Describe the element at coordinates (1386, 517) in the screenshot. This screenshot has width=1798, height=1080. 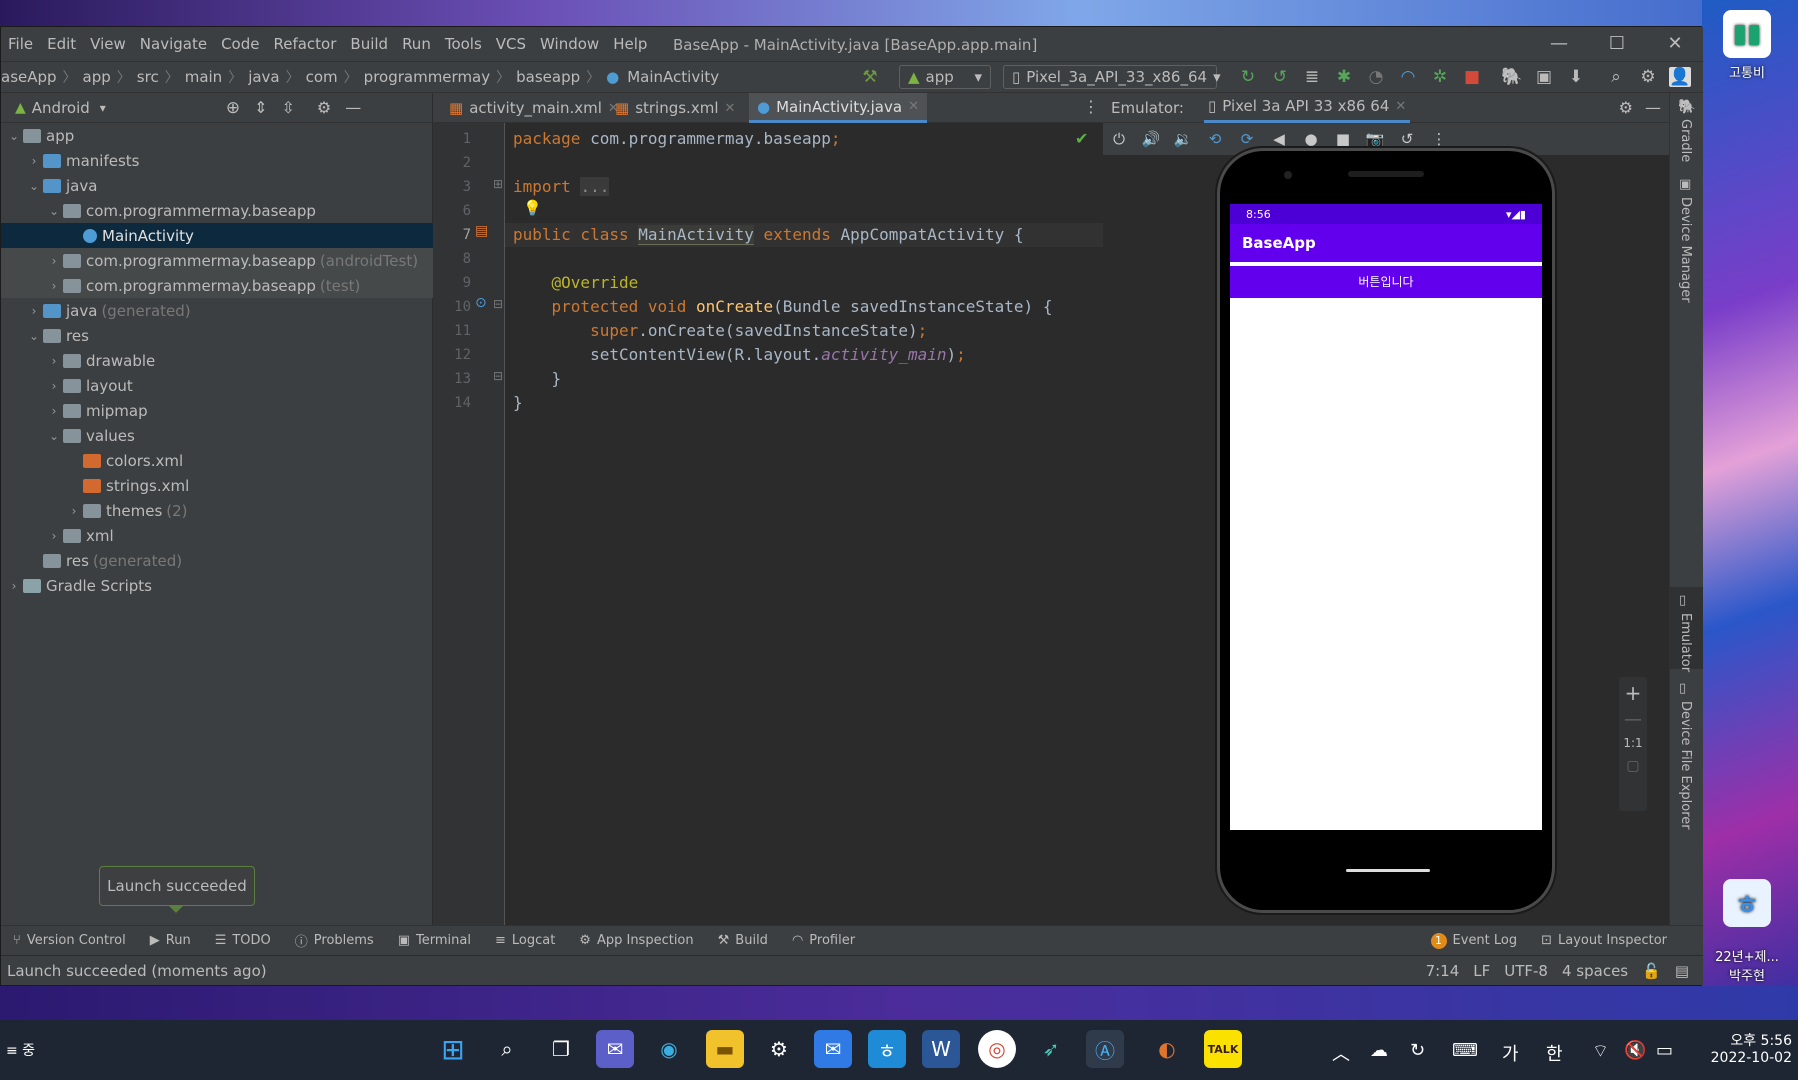
I see `phone-screen: 8:56 ▾◢▮ BaseApp 버튼입니다` at that location.